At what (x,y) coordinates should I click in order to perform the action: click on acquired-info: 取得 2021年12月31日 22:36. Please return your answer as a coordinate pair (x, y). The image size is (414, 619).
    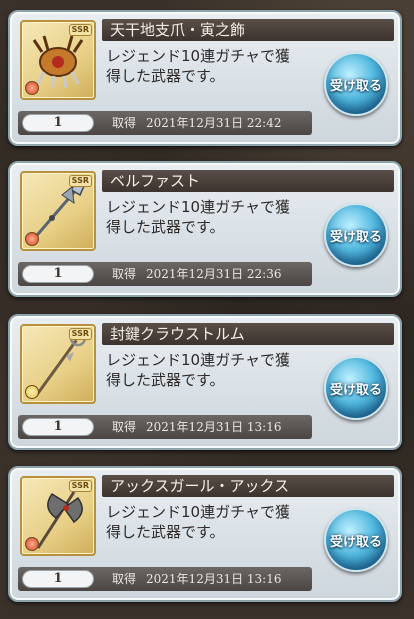
    Looking at the image, I should click on (197, 274).